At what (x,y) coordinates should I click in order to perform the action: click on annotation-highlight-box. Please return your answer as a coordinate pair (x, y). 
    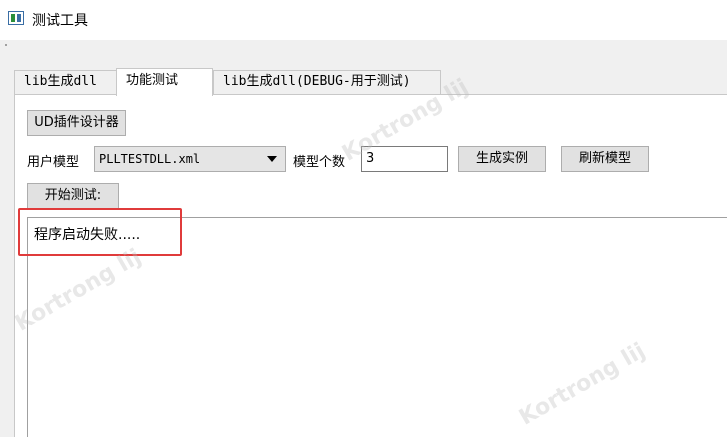
    Looking at the image, I should click on (100, 232).